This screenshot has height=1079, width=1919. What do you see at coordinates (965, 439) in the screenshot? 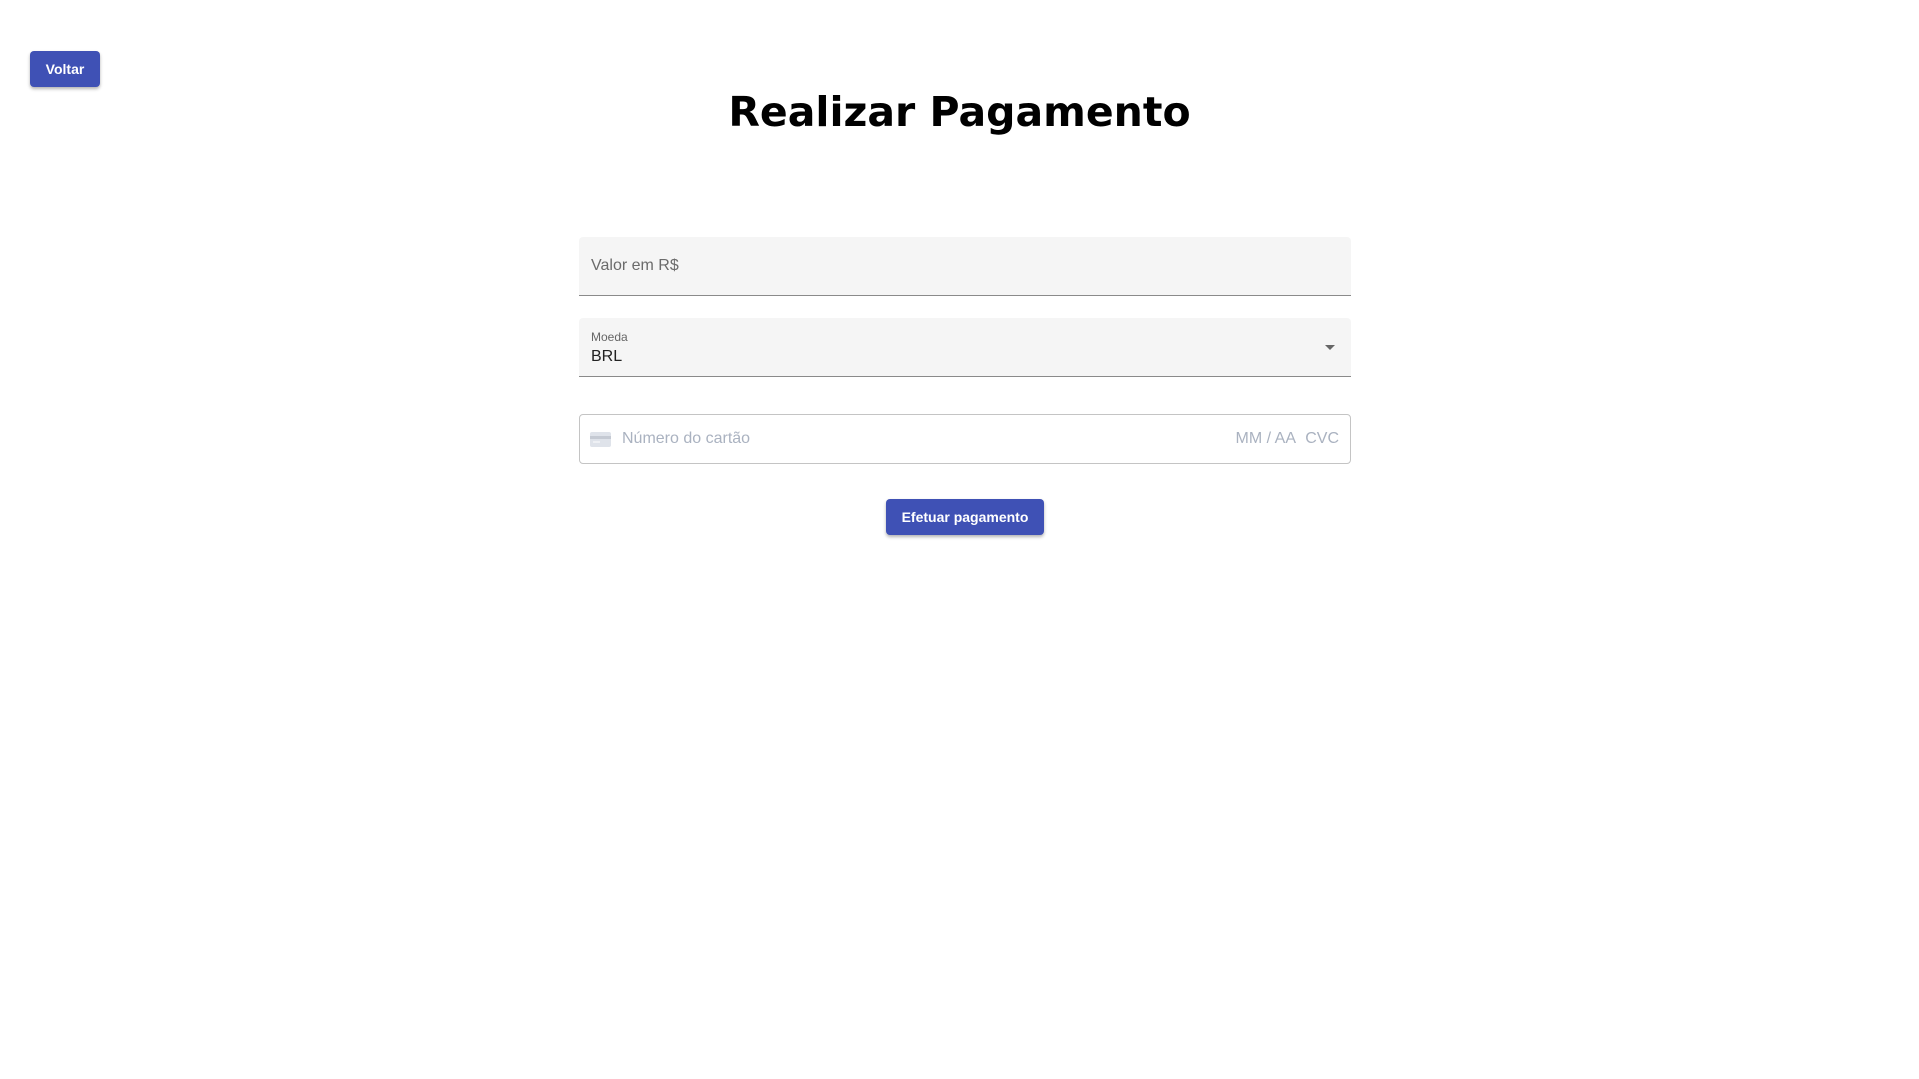
I see `card-input: Número do cartão MM / AA CVC` at bounding box center [965, 439].